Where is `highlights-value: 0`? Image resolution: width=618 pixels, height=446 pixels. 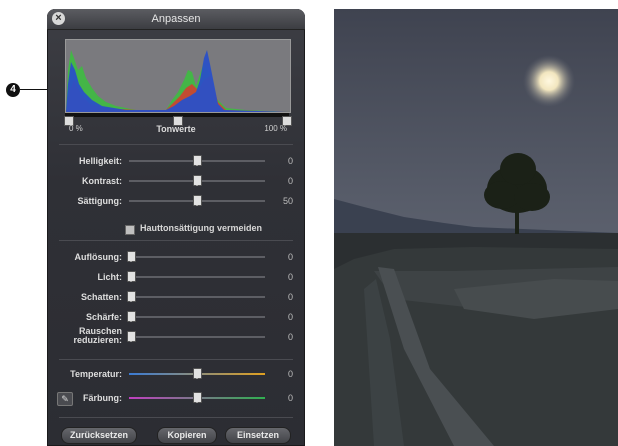 highlights-value: 0 is located at coordinates (290, 277).